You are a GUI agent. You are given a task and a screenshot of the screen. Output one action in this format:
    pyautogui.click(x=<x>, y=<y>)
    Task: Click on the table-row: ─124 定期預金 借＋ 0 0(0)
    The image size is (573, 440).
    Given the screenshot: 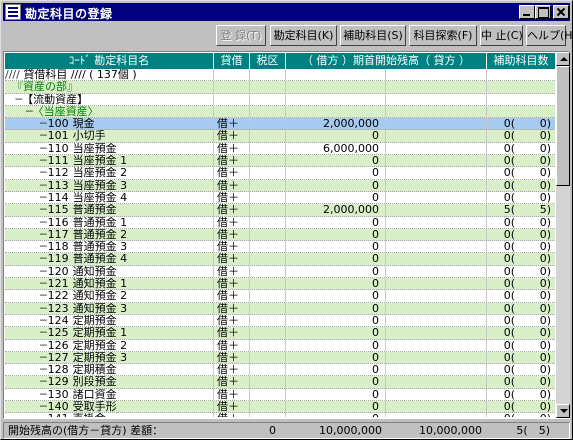 What is the action you would take?
    pyautogui.click(x=280, y=321)
    